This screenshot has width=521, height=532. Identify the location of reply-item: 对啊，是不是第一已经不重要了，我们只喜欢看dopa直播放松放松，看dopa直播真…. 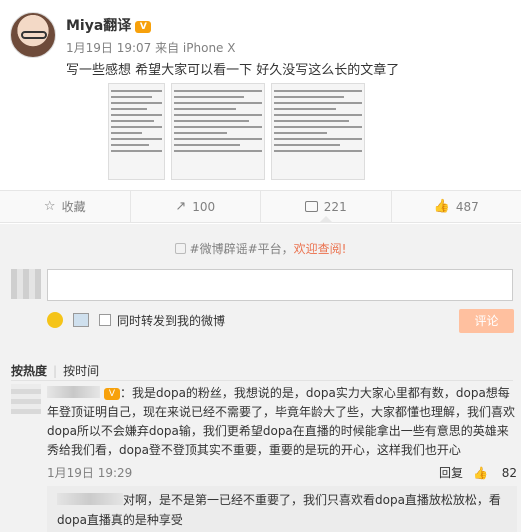
(282, 509).